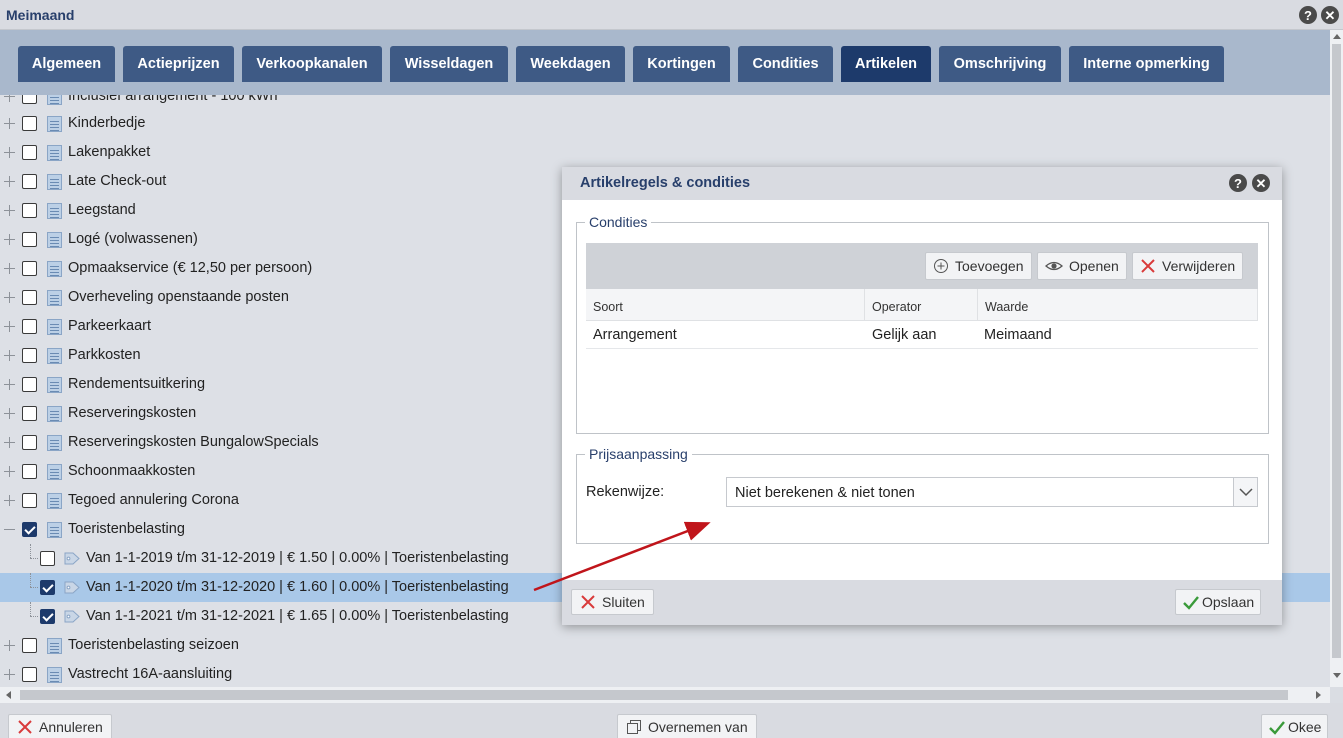 The width and height of the screenshot is (1343, 738). What do you see at coordinates (1146, 64) in the screenshot?
I see `tab-interne-opmerking: Interne opmerking` at bounding box center [1146, 64].